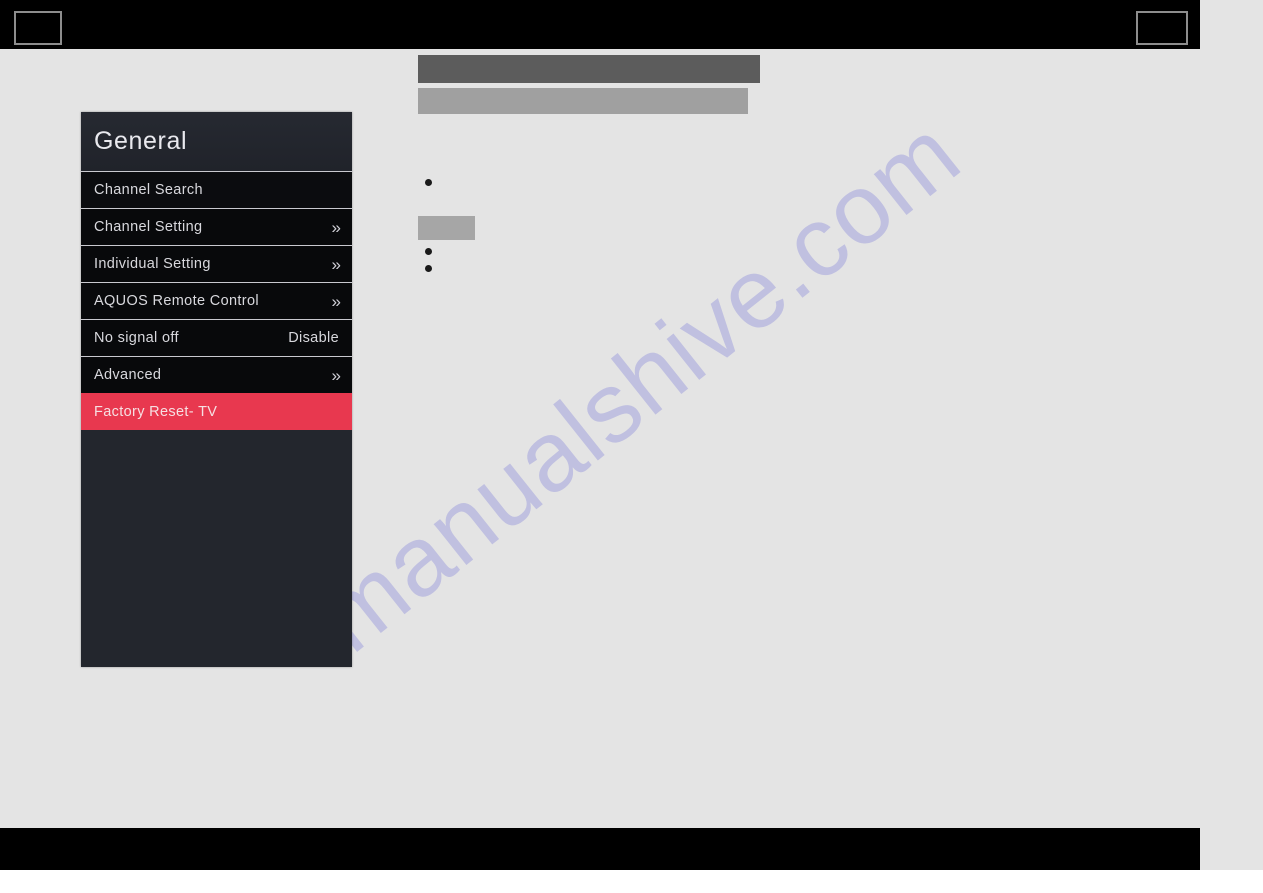 The width and height of the screenshot is (1263, 893). I want to click on header-right-box, so click(1162, 28).